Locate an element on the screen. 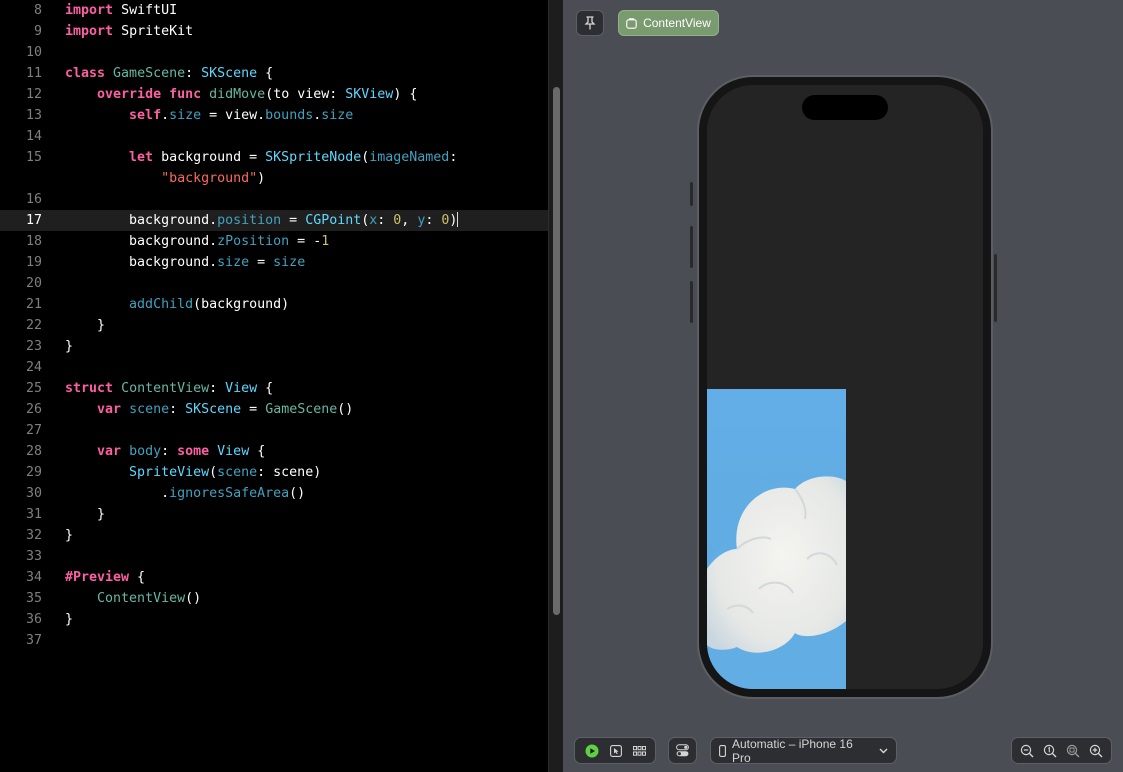 The image size is (1123, 772). line-number: 35 is located at coordinates (33, 598).